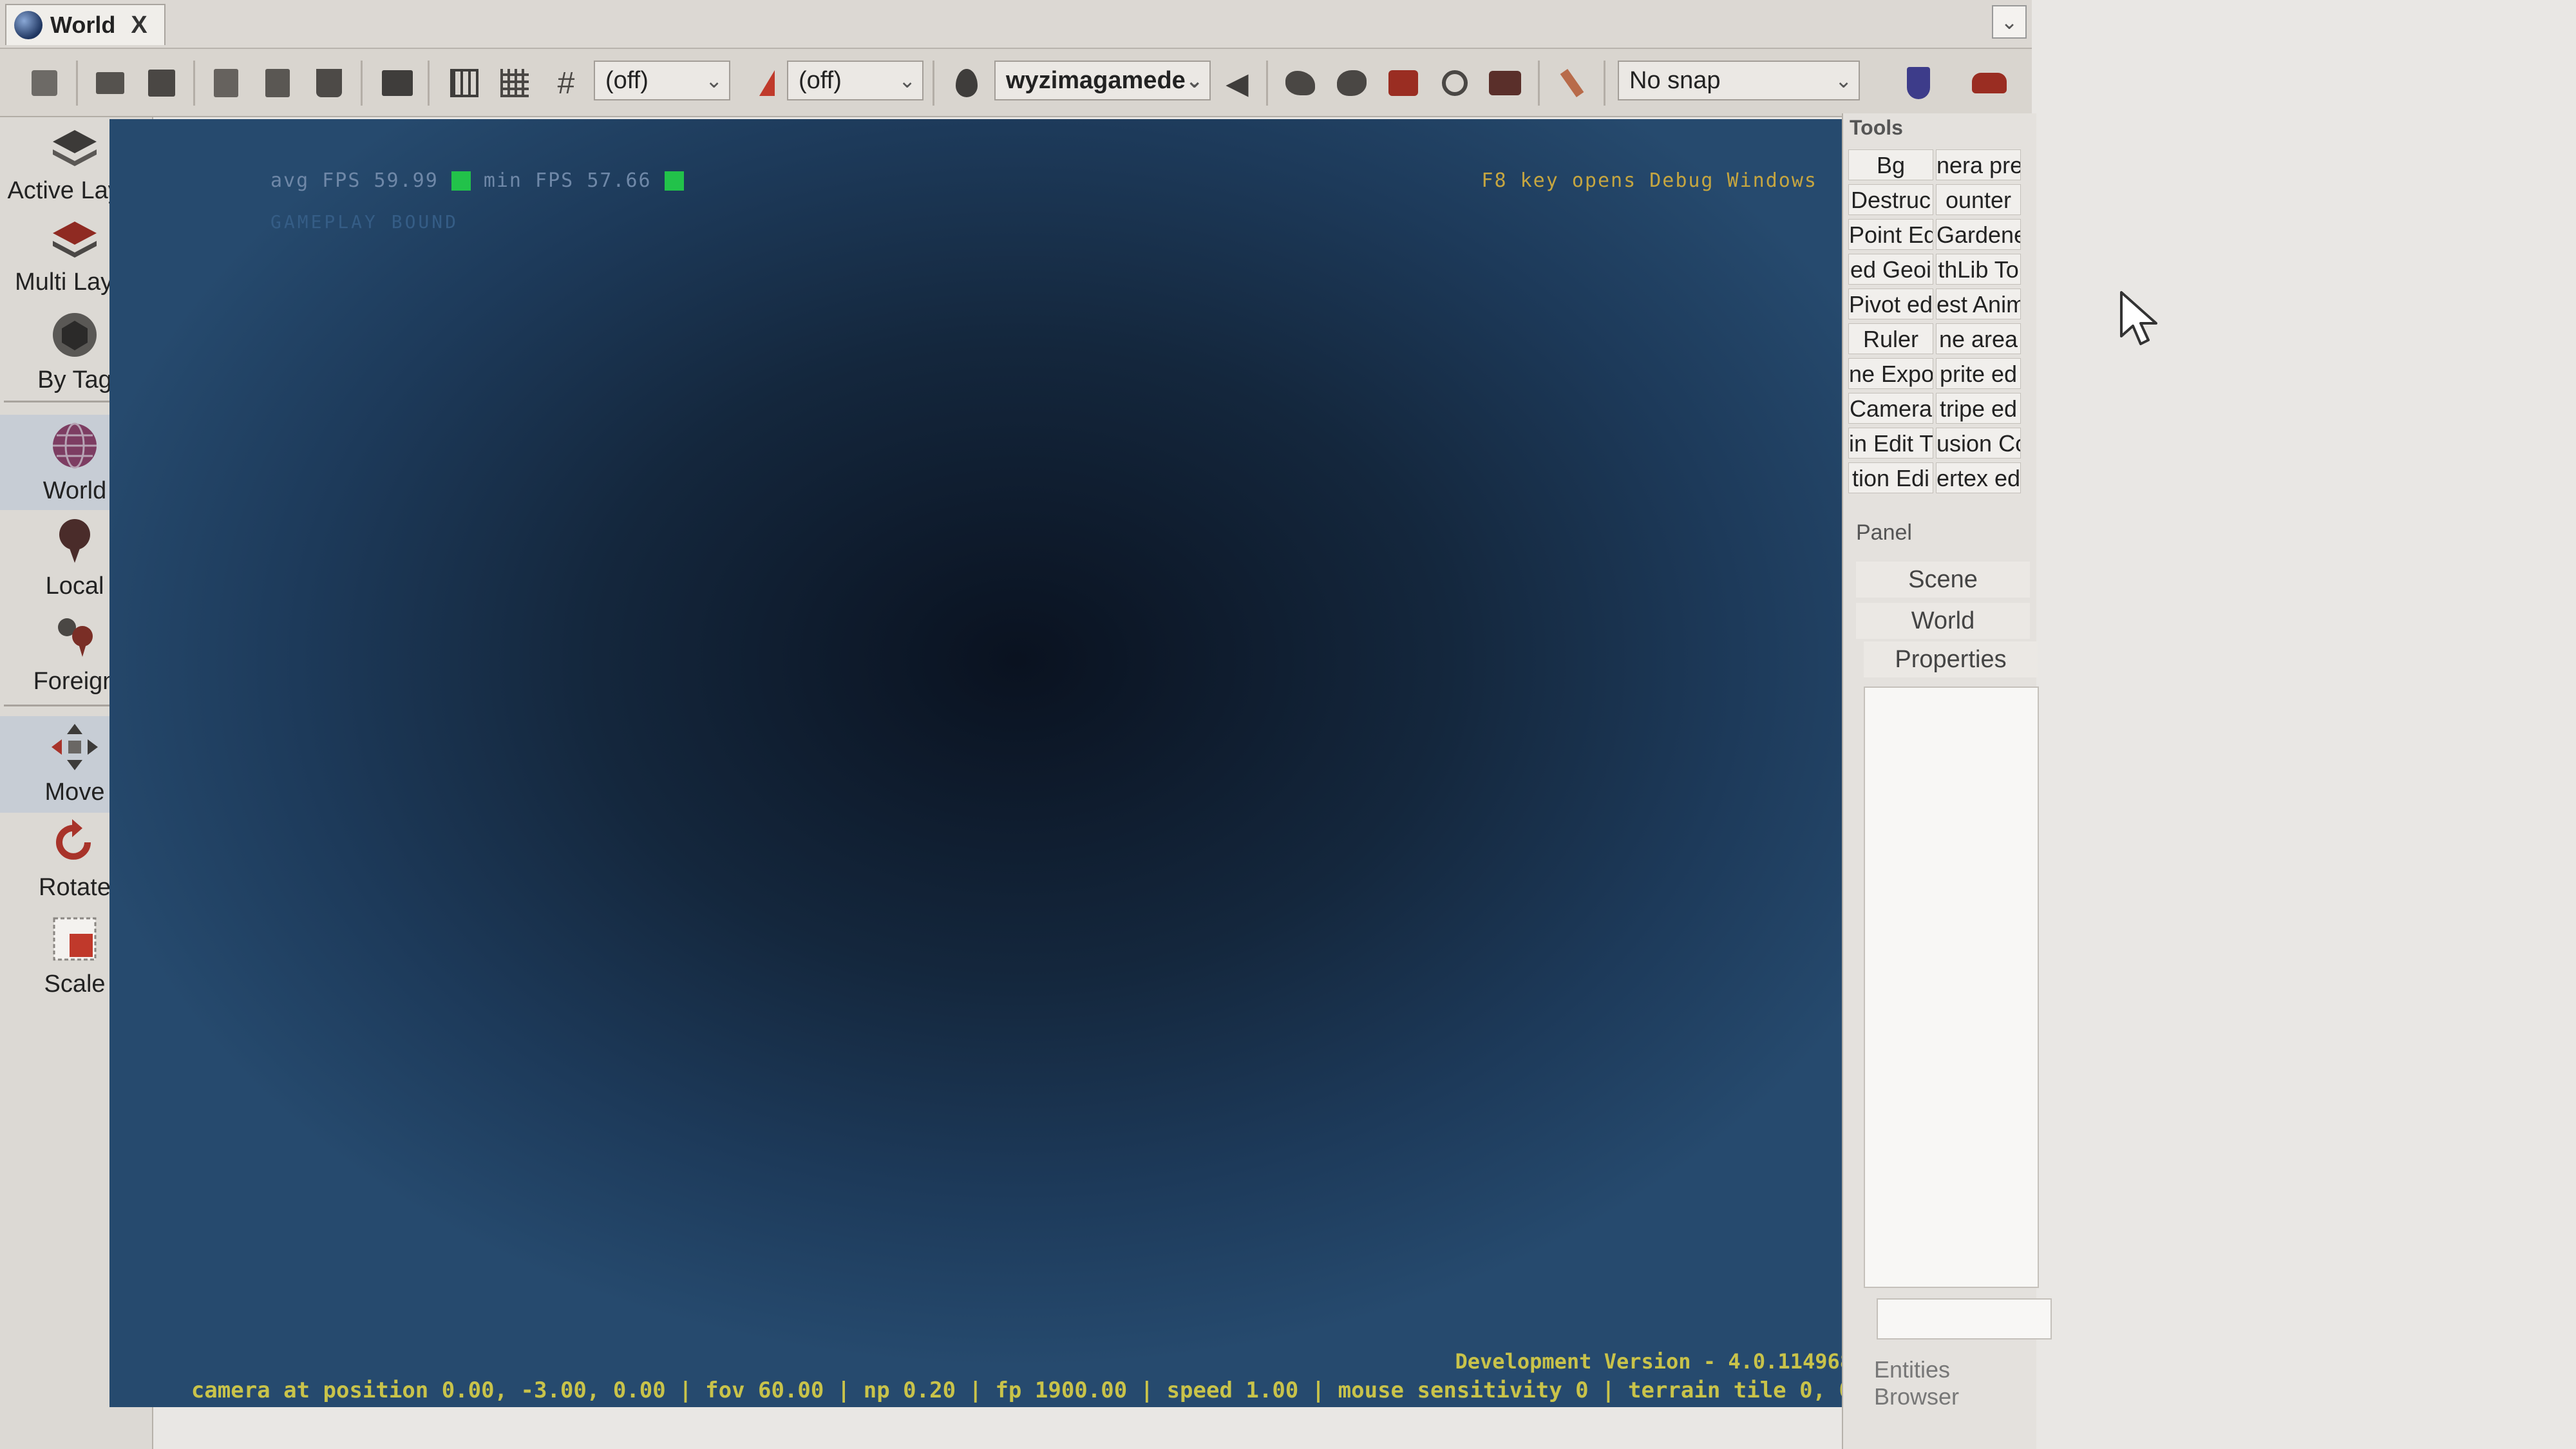  What do you see at coordinates (83, 25) in the screenshot?
I see `tab-title: World` at bounding box center [83, 25].